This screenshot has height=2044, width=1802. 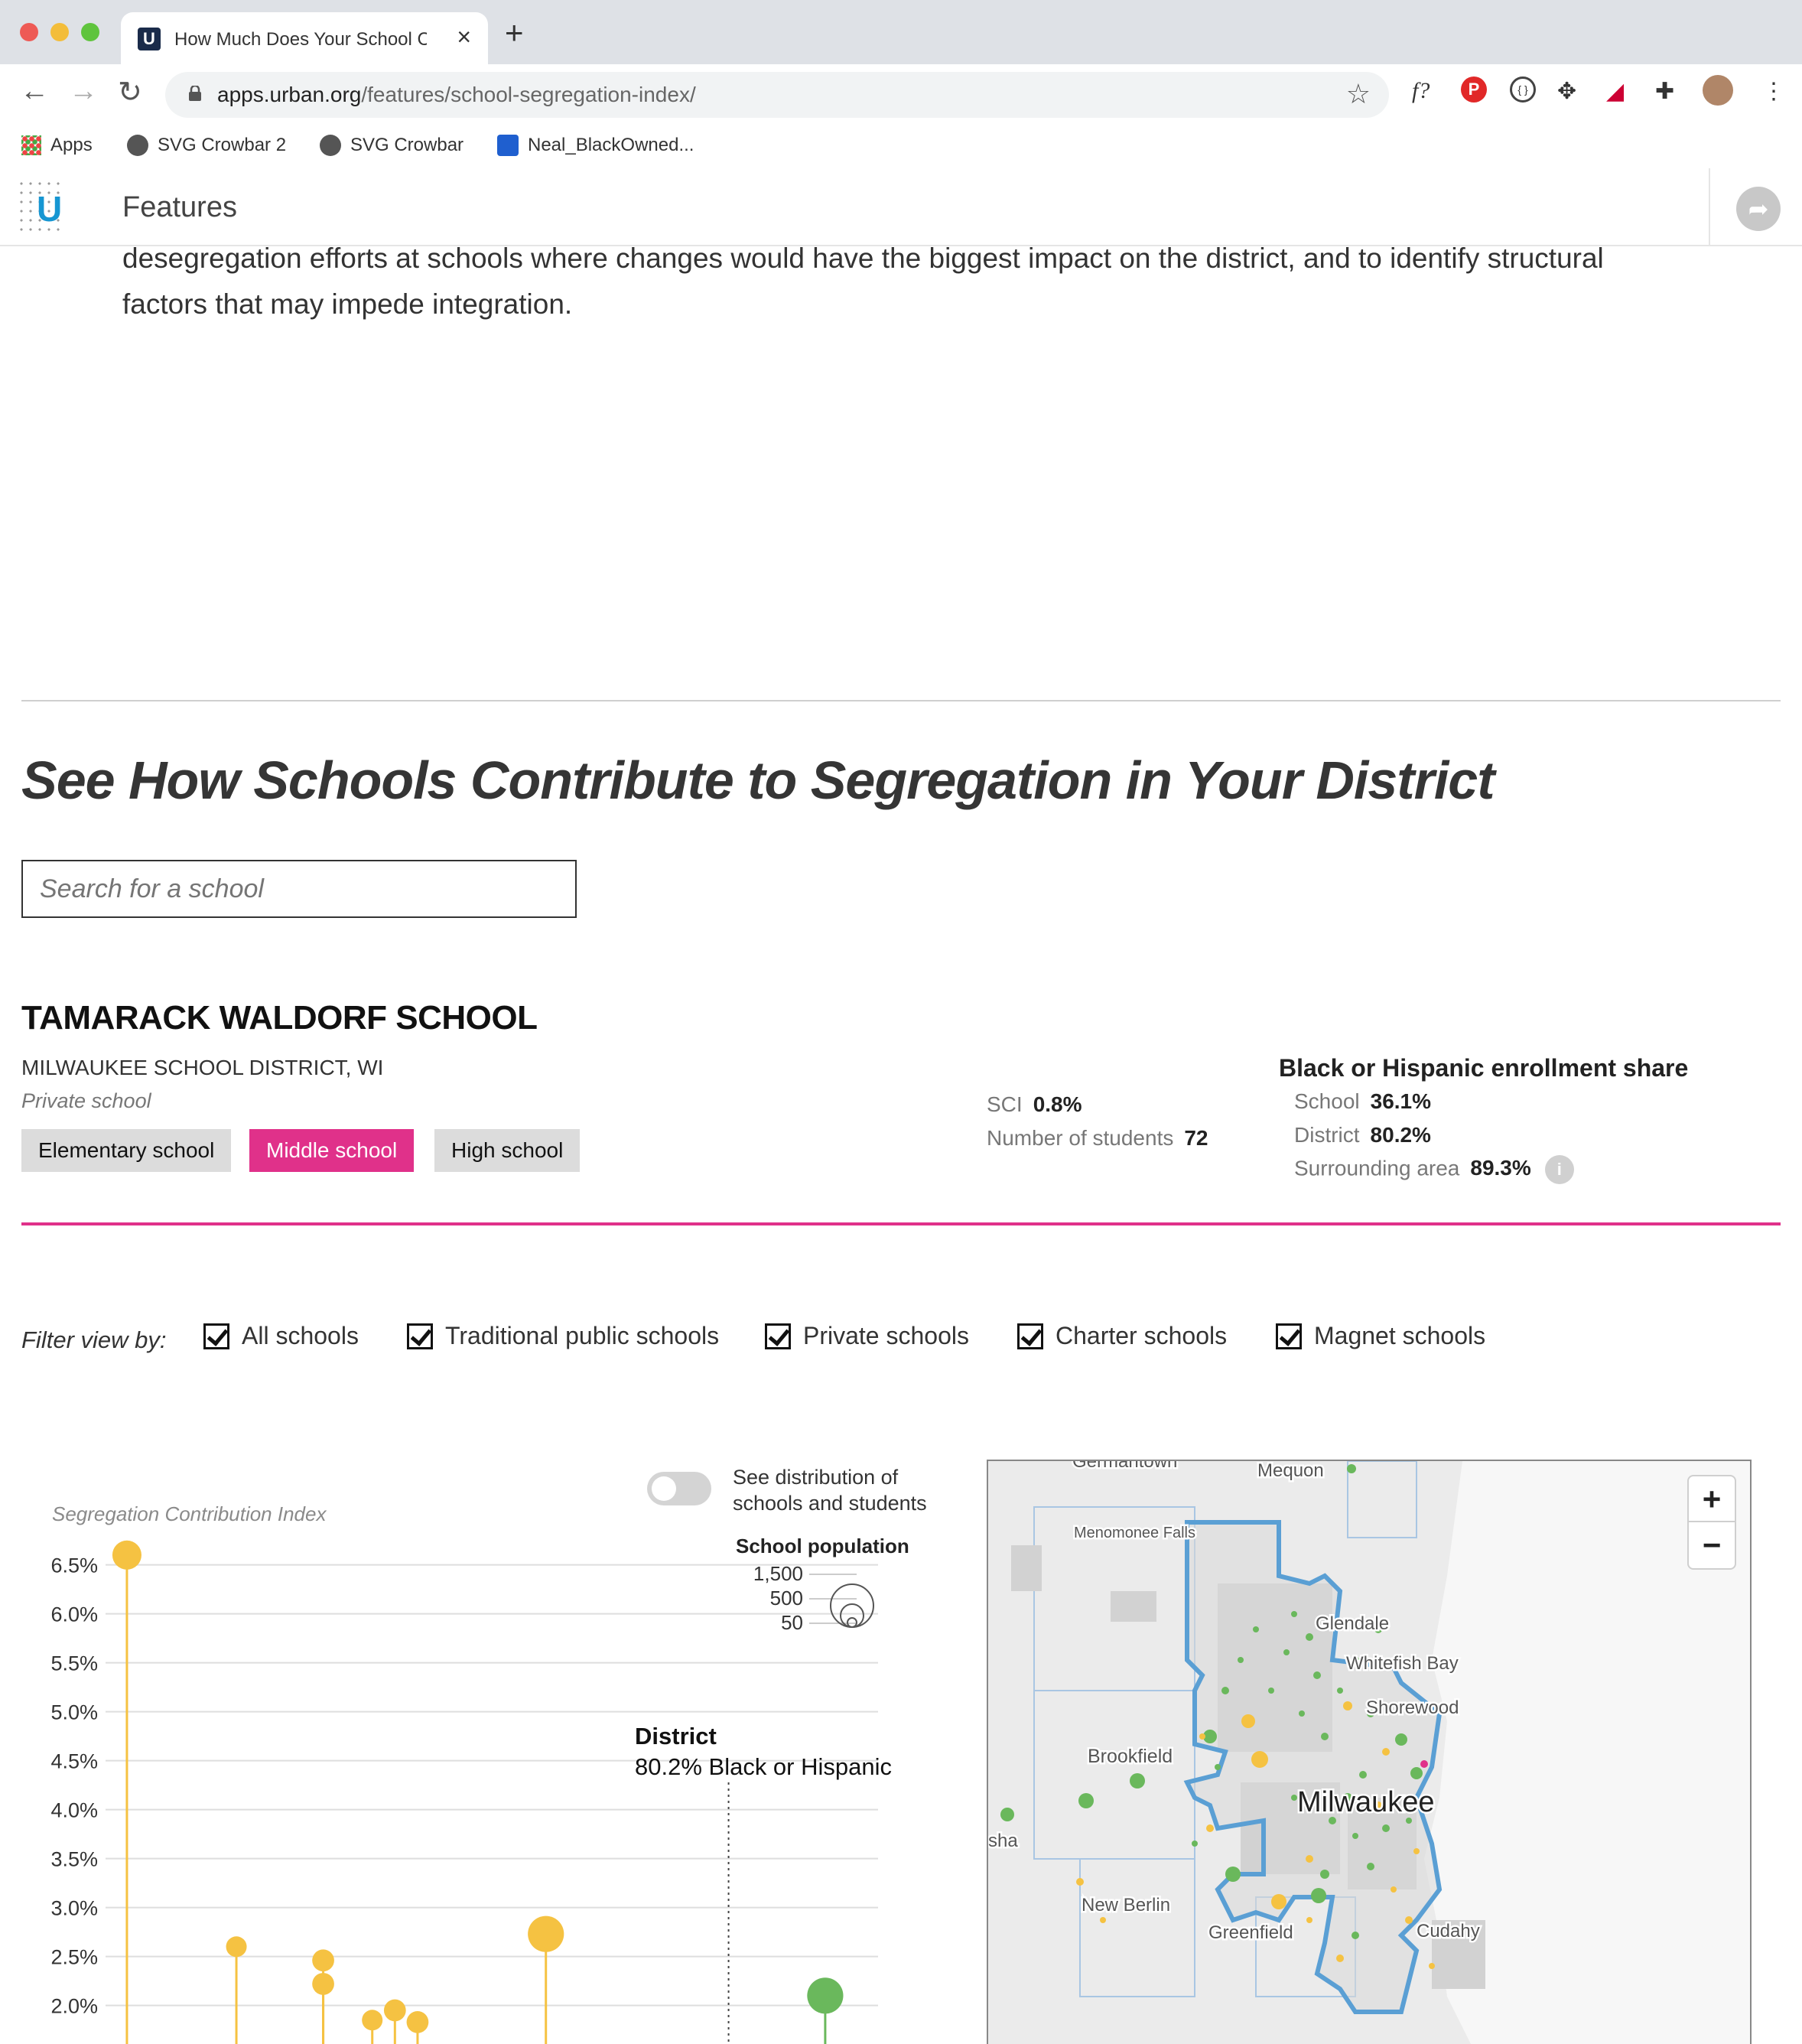 I want to click on y-tick-label: 5.5%, so click(x=74, y=1663).